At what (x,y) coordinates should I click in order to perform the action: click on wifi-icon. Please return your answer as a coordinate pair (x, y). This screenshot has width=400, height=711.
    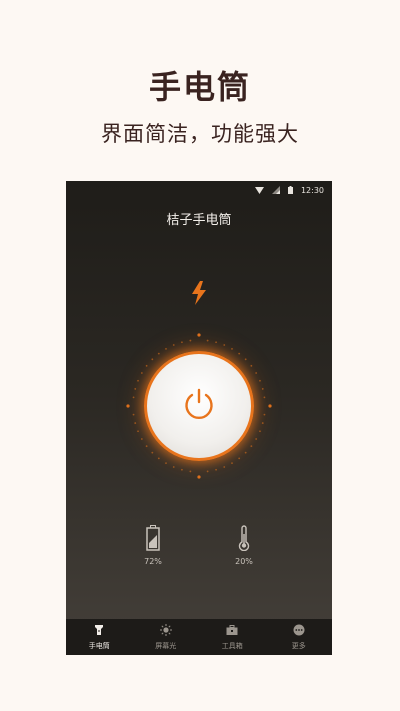
    Looking at the image, I should click on (259, 190).